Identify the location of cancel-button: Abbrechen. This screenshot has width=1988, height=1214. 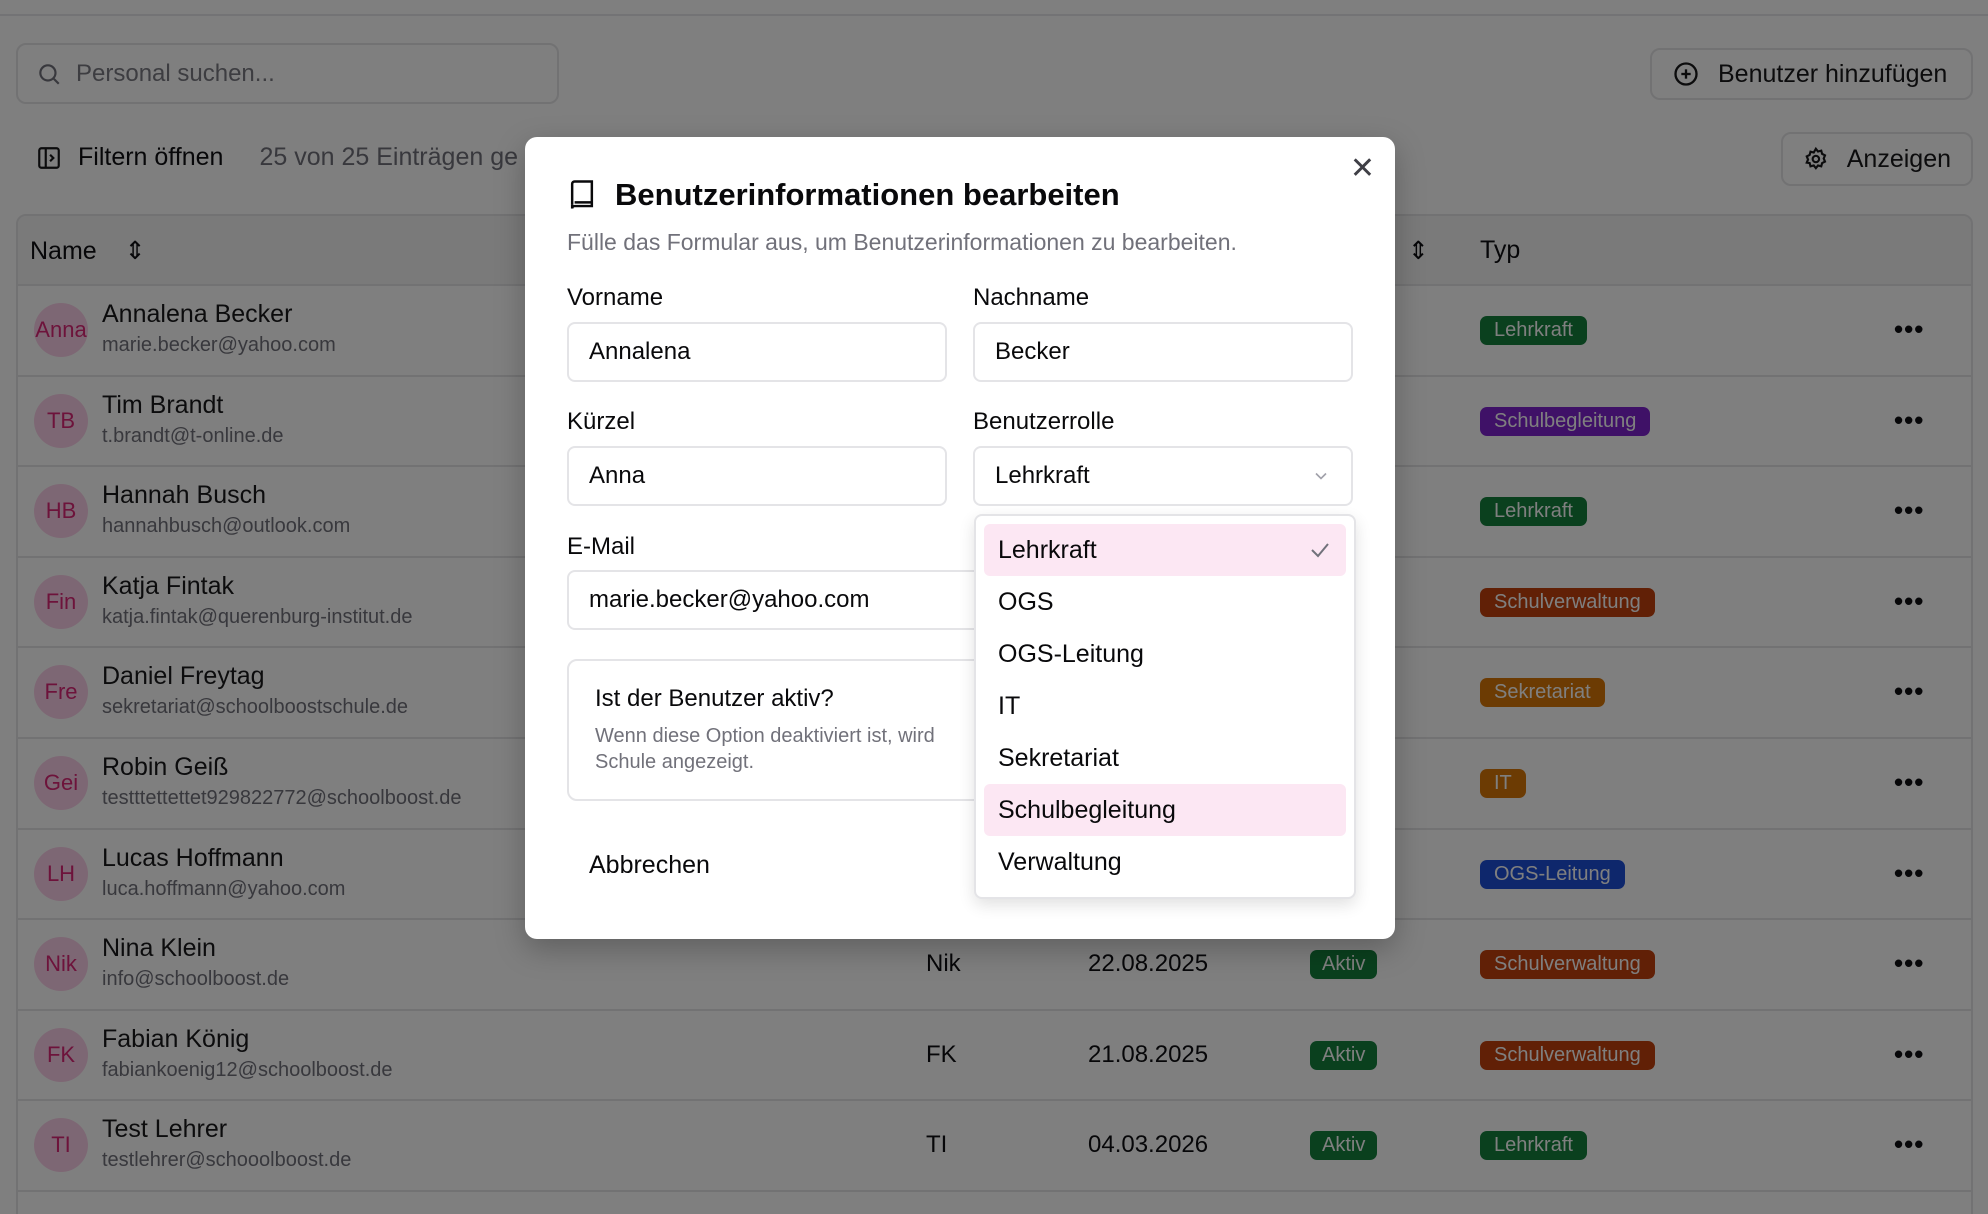
(649, 865).